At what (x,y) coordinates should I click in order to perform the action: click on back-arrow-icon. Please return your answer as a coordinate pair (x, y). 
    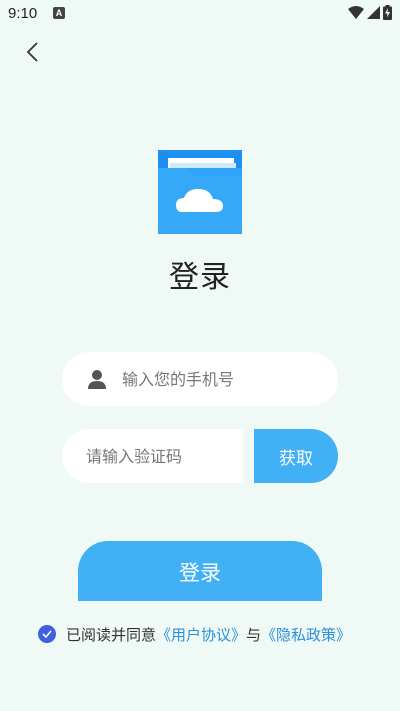
    Looking at the image, I should click on (32, 52).